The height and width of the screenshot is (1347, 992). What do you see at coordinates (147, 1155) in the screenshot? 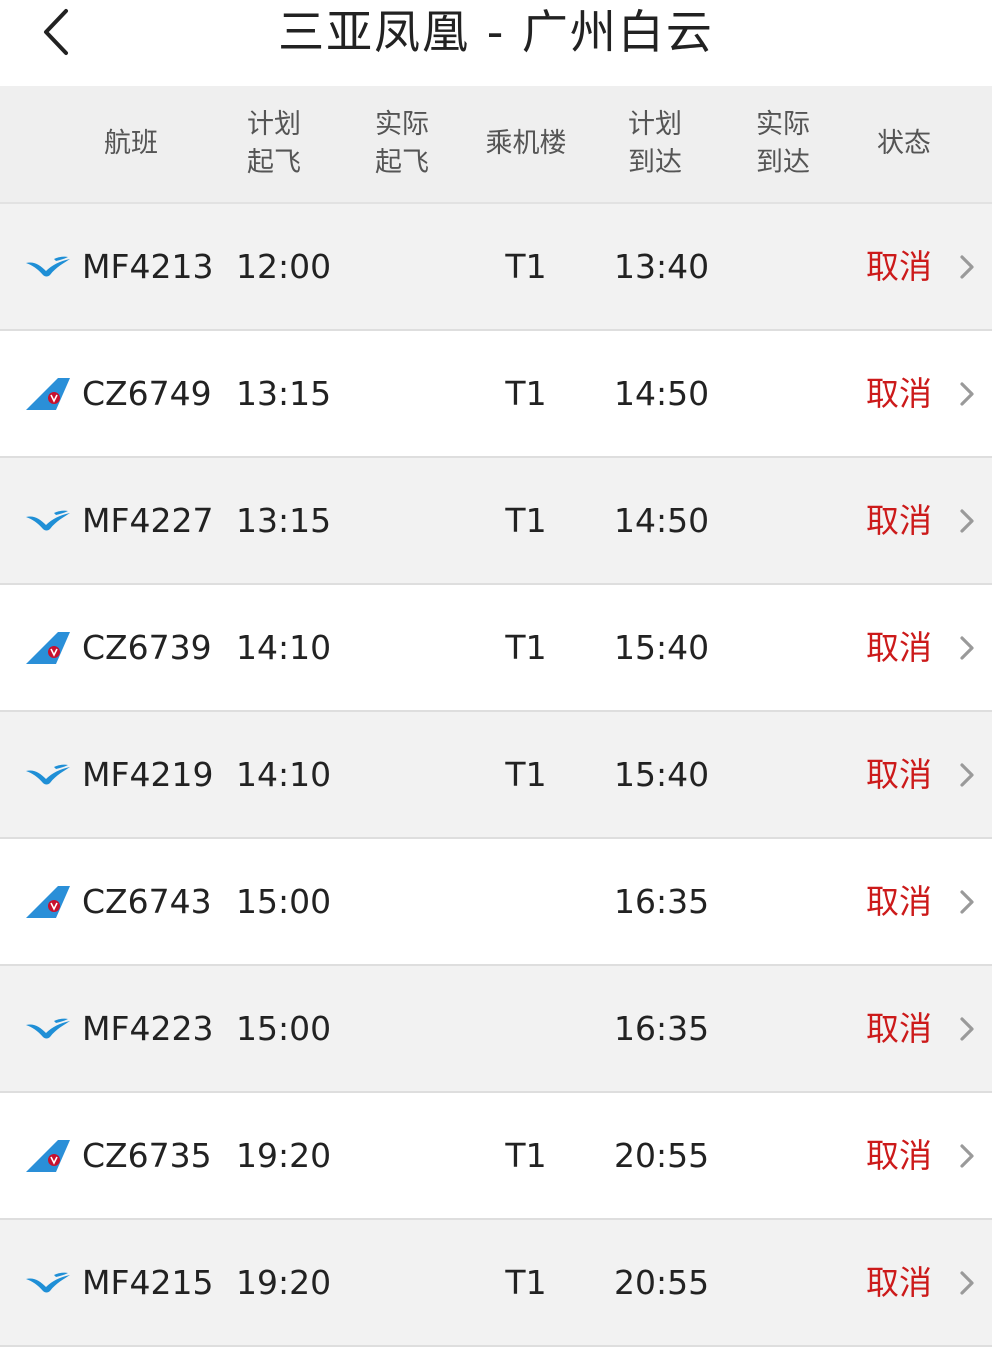
I see `flight-number: CZ6735` at bounding box center [147, 1155].